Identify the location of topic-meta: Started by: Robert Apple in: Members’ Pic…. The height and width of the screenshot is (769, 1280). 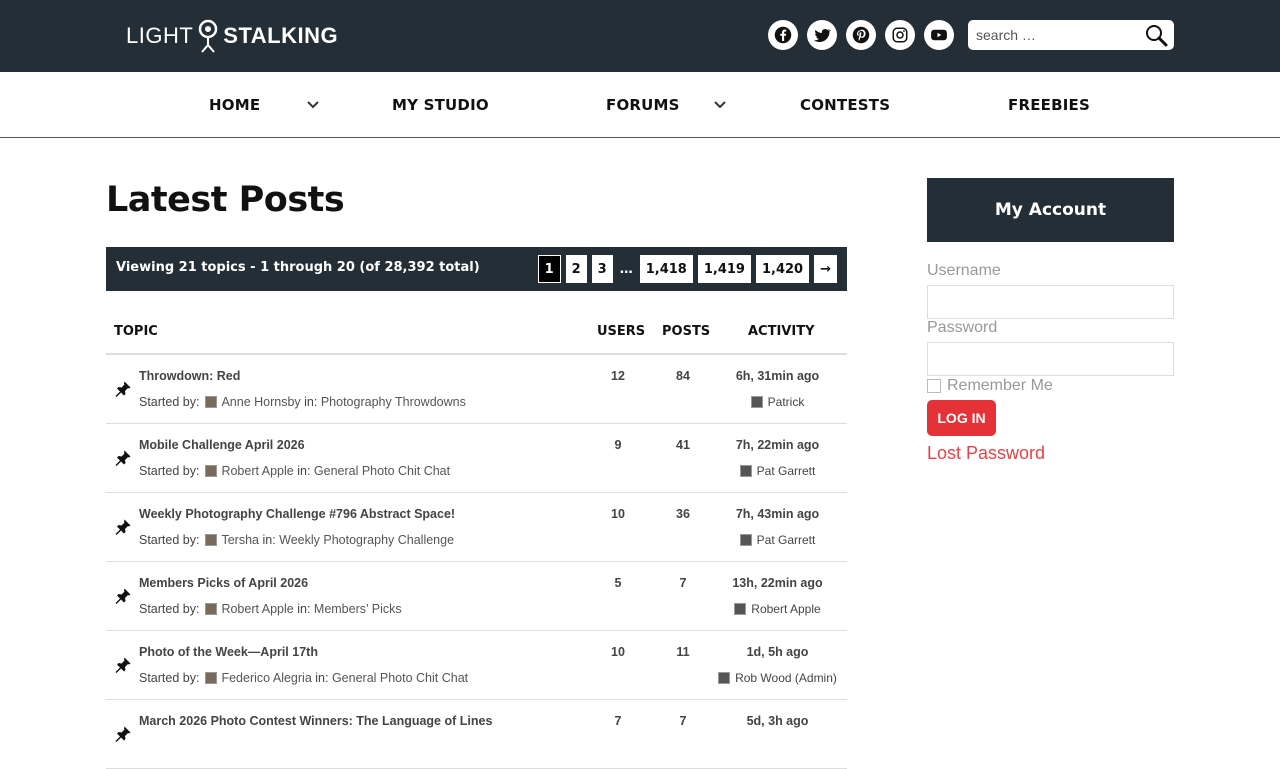
(270, 609).